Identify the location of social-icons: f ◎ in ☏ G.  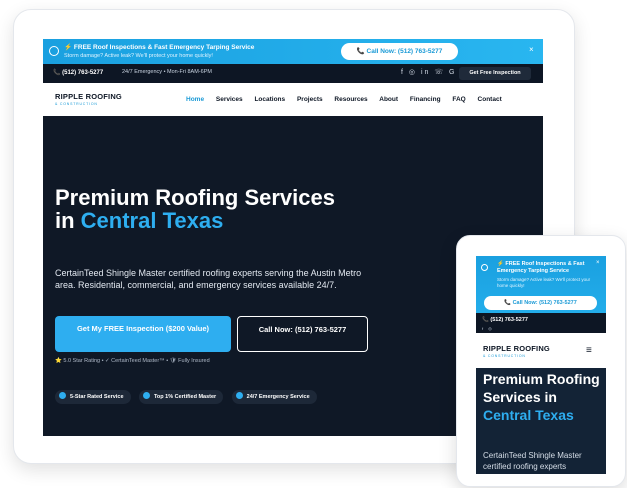
(428, 72).